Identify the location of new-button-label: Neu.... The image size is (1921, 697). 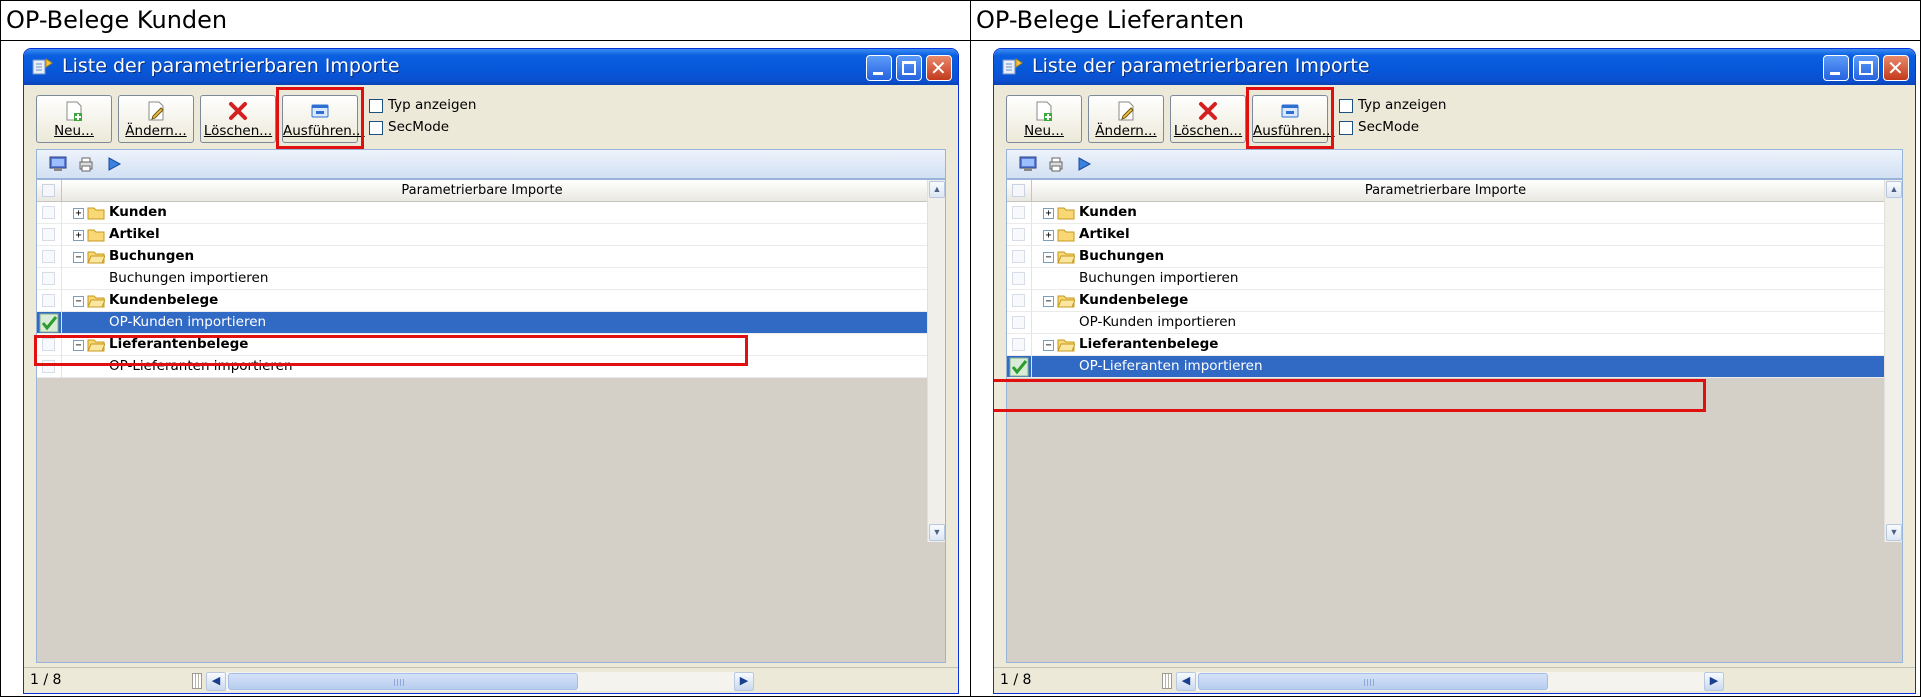
(74, 131).